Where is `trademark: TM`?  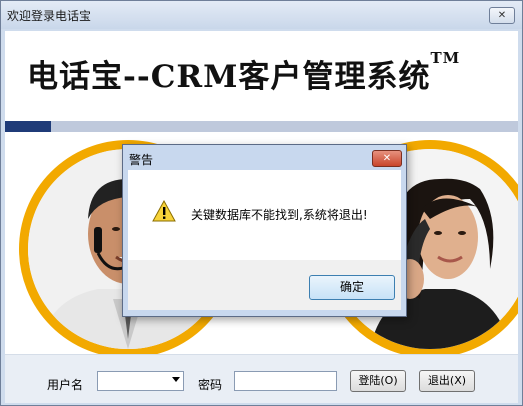
trademark: TM is located at coordinates (445, 58).